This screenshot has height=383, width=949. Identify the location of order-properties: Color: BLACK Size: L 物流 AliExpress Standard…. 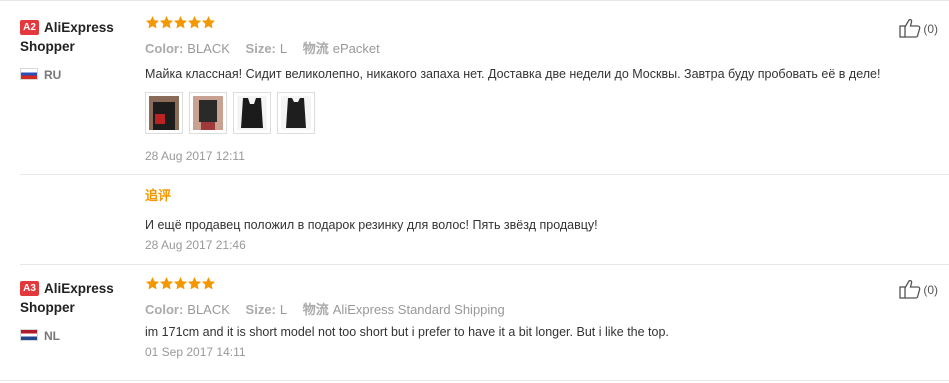
(535, 310).